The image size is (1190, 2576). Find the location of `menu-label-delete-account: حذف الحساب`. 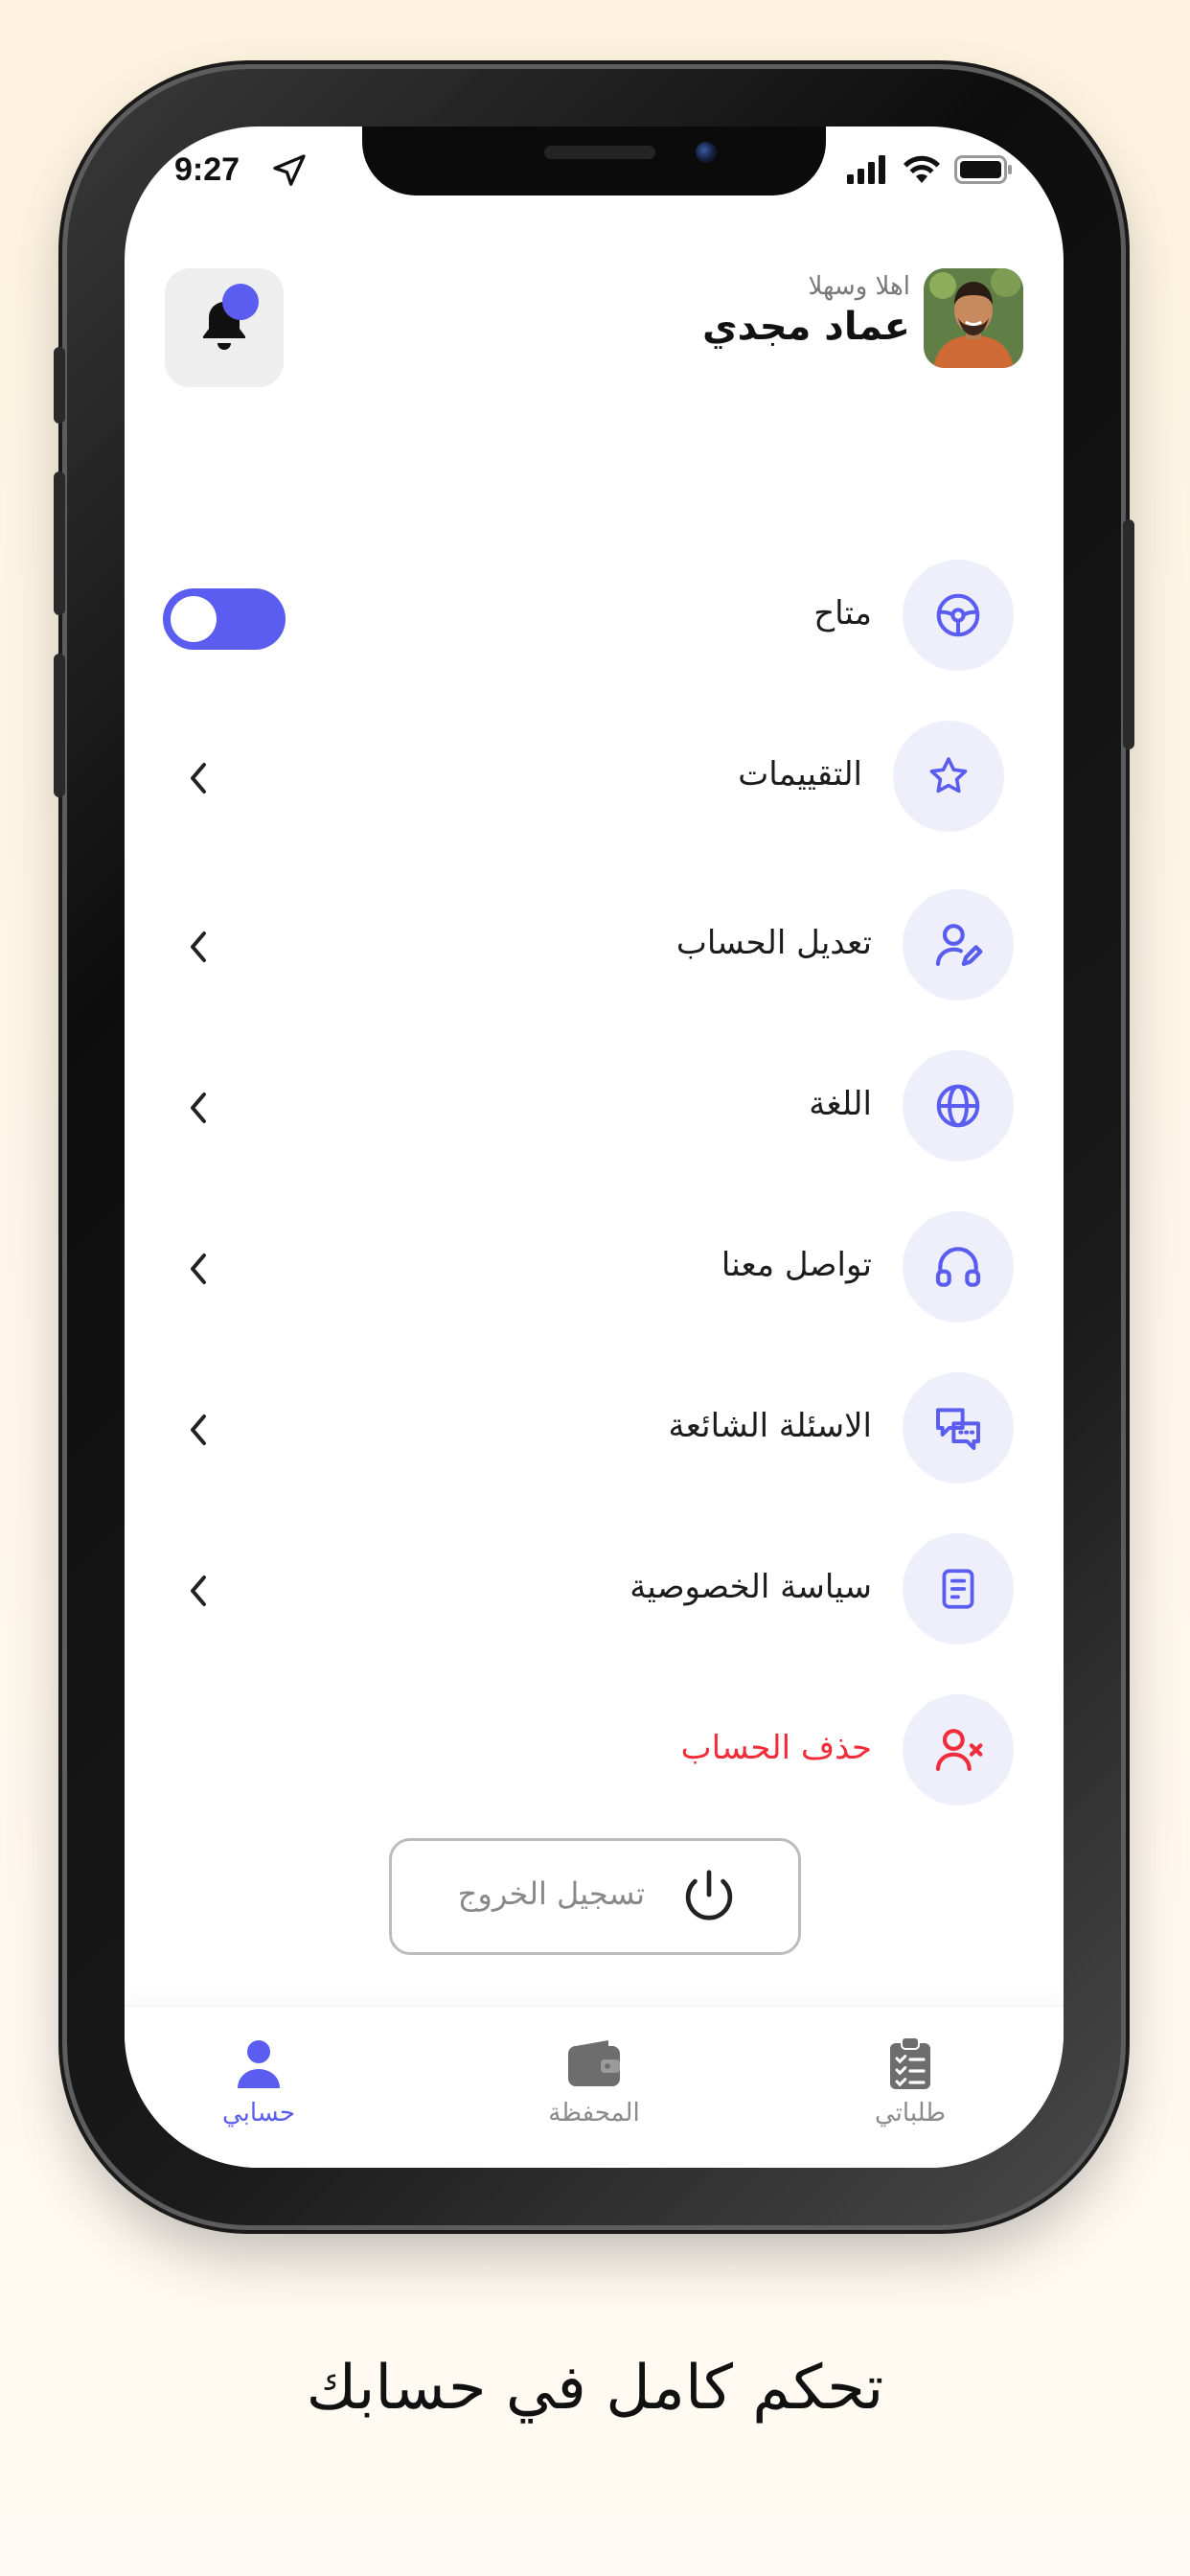

menu-label-delete-account: حذف الحساب is located at coordinates (776, 1748).